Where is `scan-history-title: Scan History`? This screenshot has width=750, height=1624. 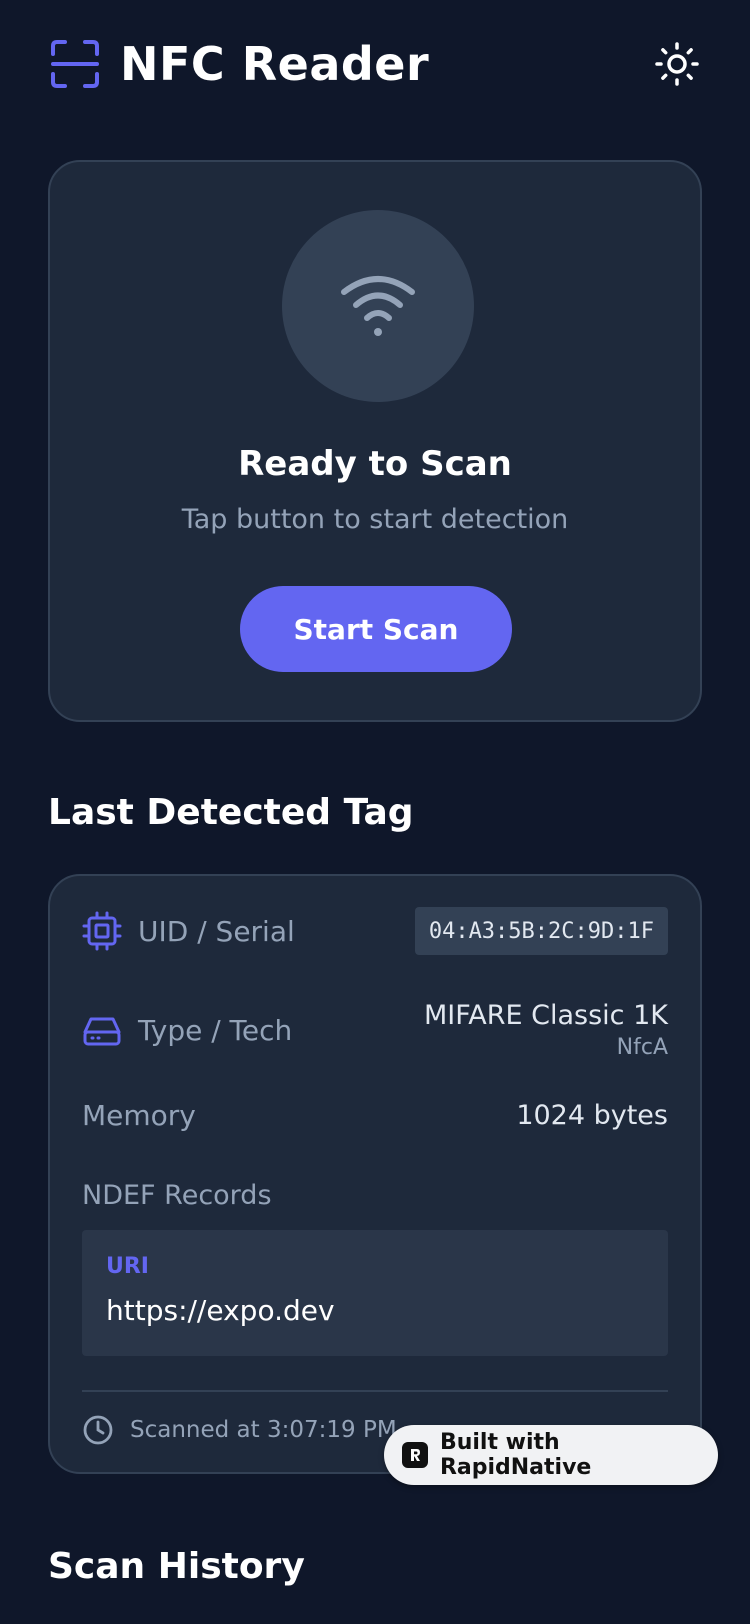
scan-history-title: Scan History is located at coordinates (176, 1566).